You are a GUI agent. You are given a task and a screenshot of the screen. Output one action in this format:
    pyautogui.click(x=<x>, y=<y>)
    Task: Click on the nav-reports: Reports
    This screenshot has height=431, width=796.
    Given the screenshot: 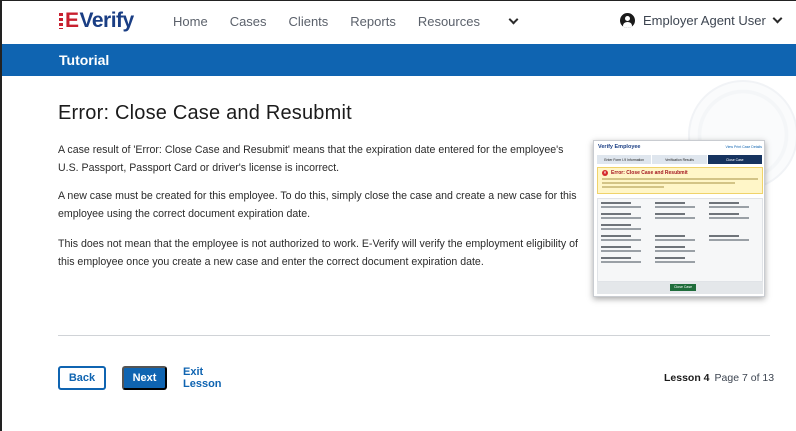 What is the action you would take?
    pyautogui.click(x=373, y=21)
    